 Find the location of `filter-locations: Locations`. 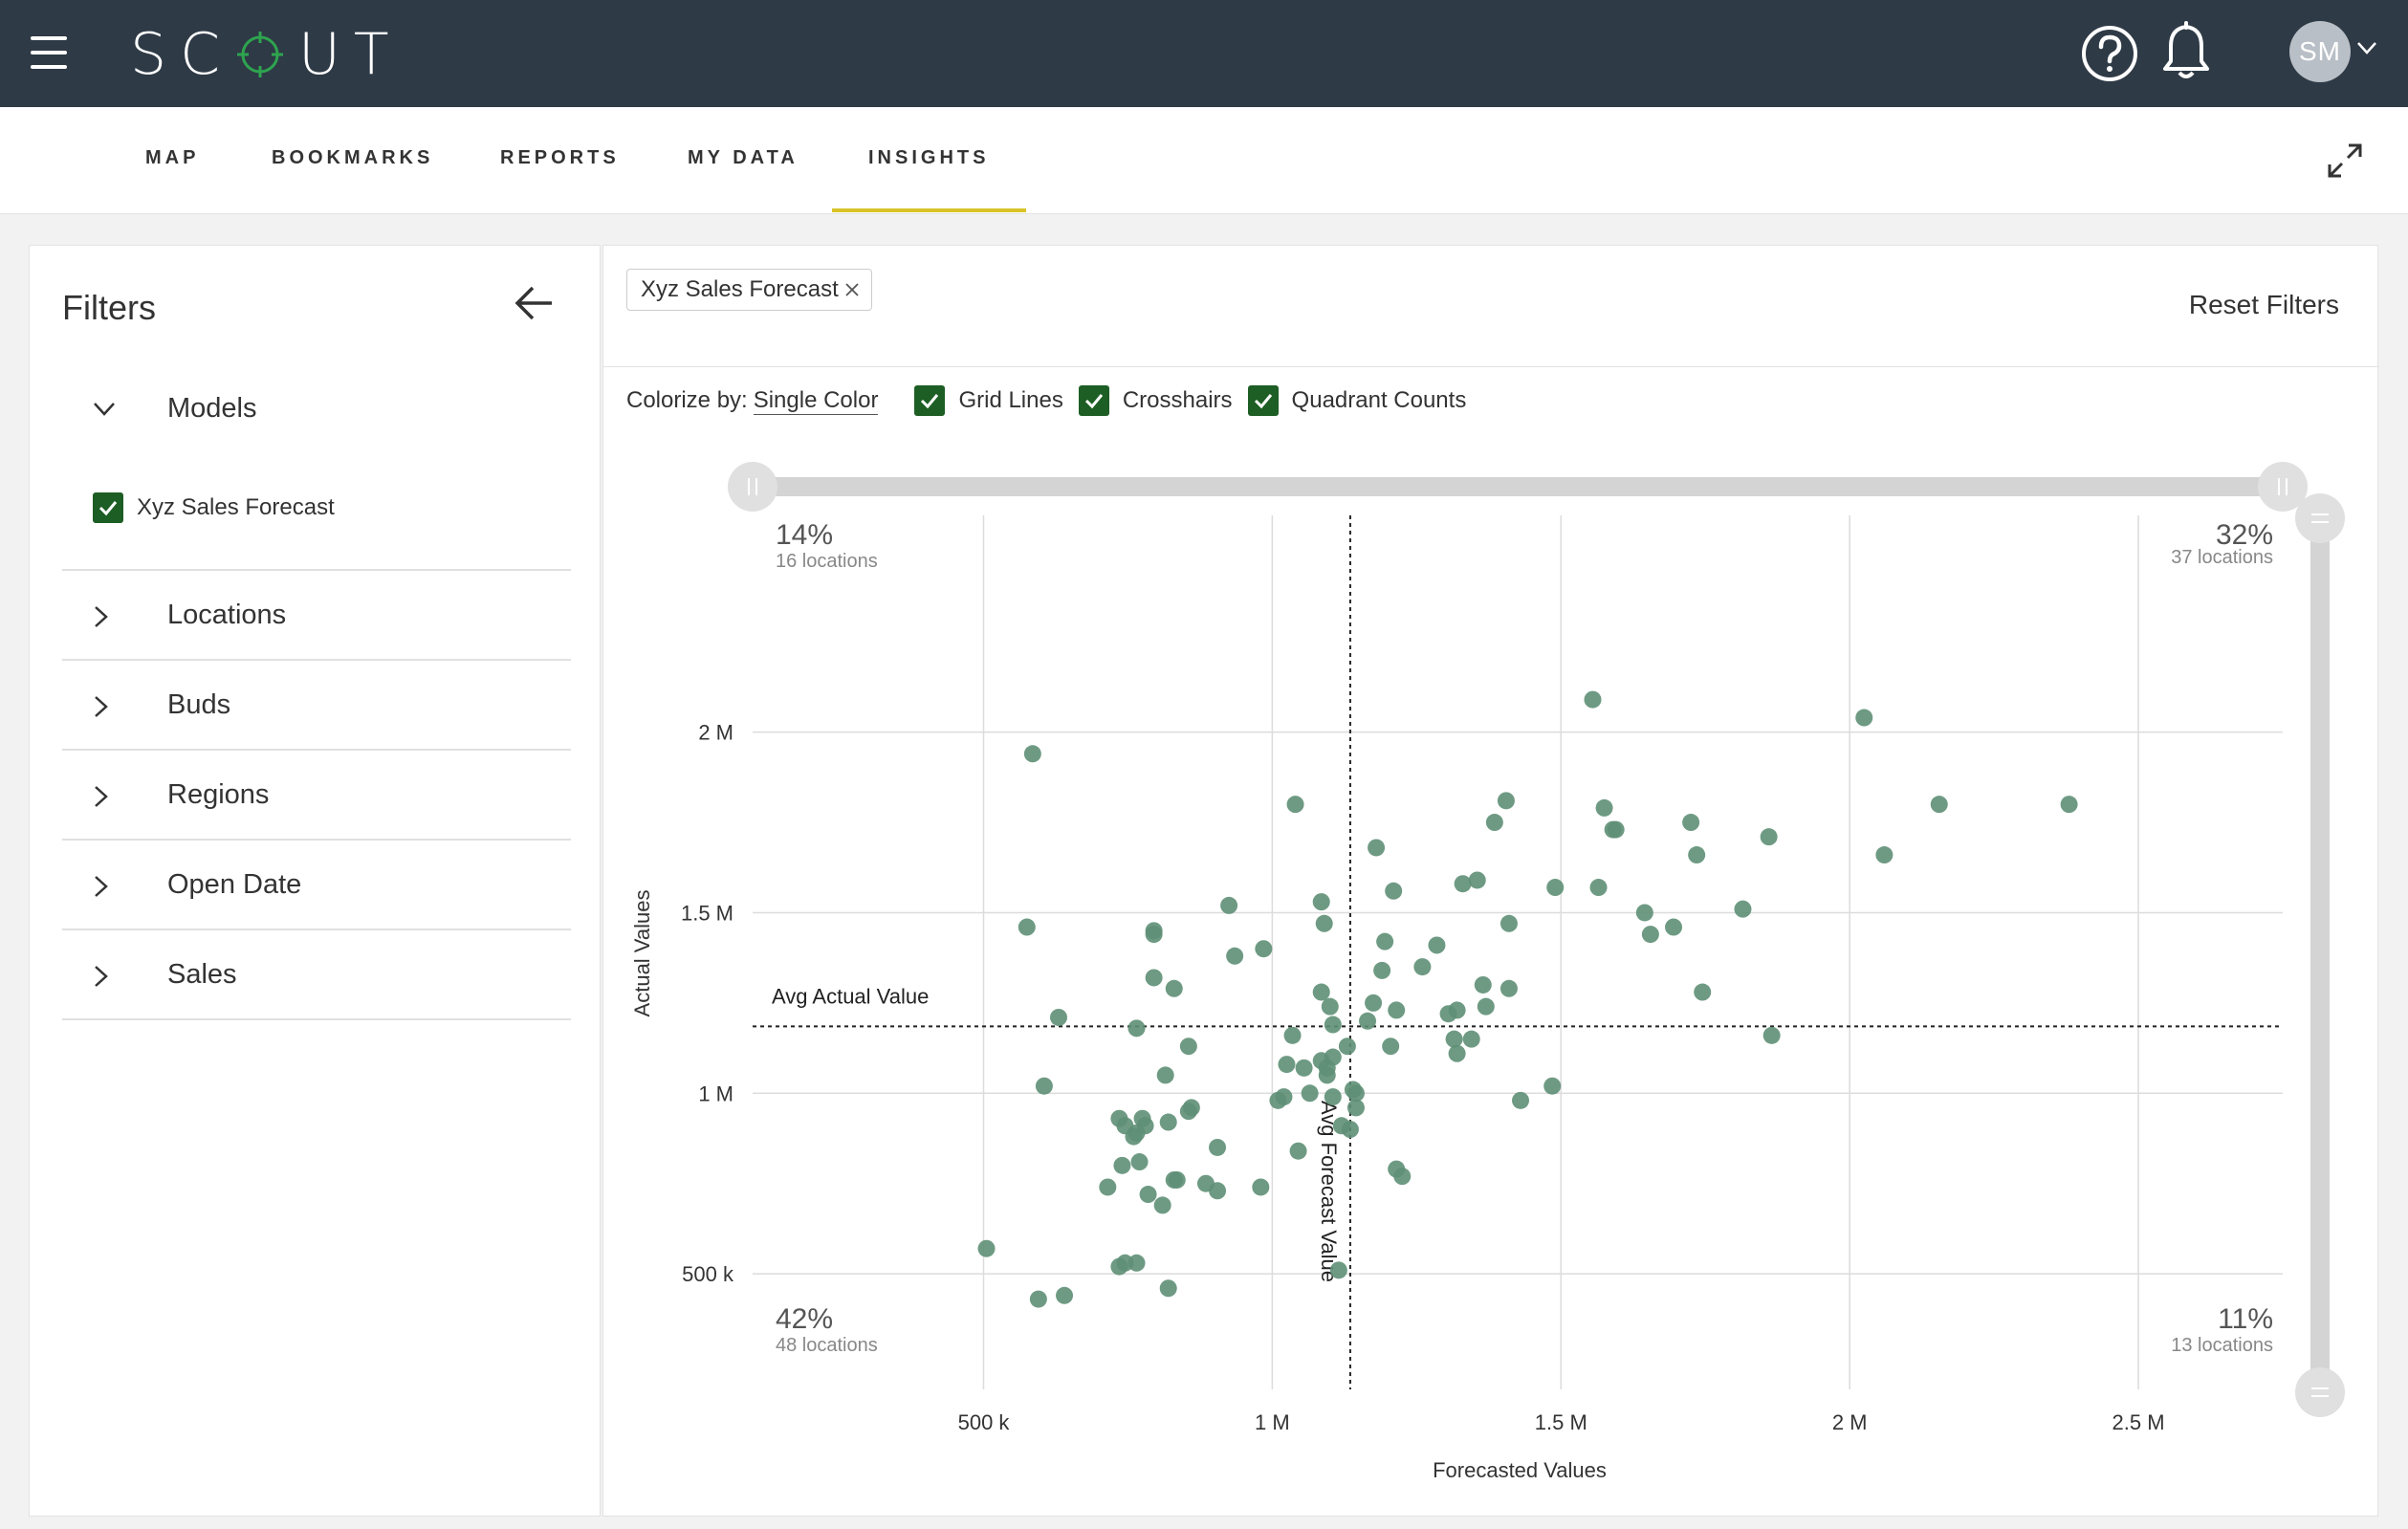

filter-locations: Locations is located at coordinates (317, 616).